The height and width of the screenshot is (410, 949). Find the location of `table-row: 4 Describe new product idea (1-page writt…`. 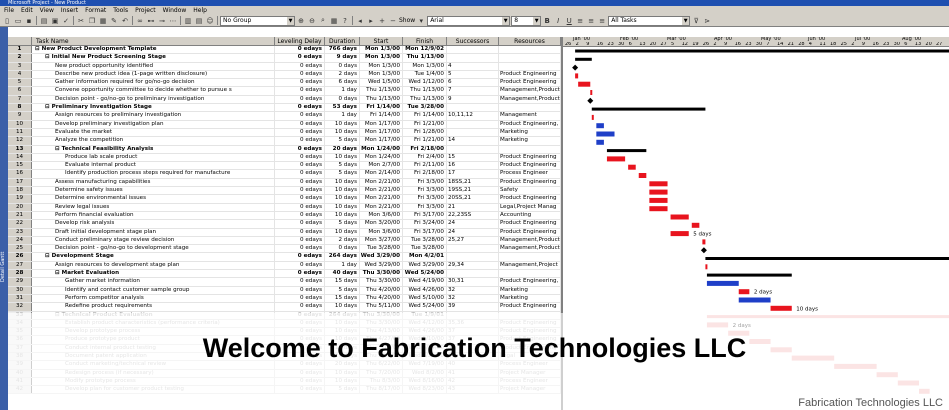

table-row: 4 Describe new product idea (1-page writt… is located at coordinates (284, 75).